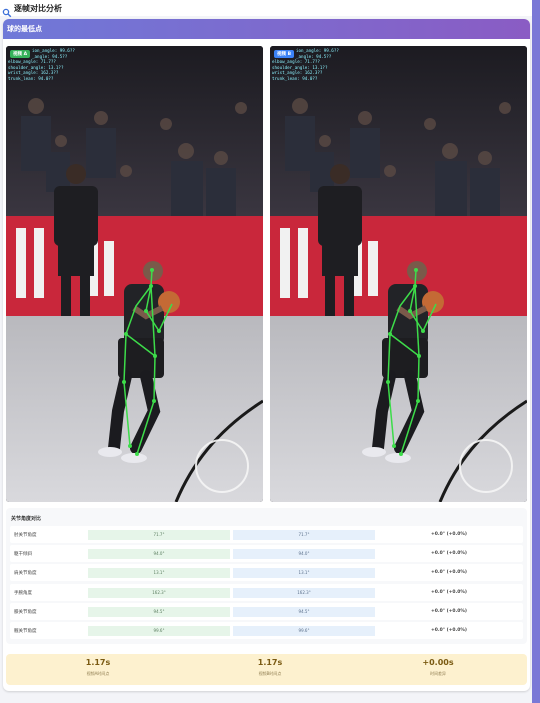  Describe the element at coordinates (304, 534) in the screenshot. I see `value-b: 71.7°` at that location.